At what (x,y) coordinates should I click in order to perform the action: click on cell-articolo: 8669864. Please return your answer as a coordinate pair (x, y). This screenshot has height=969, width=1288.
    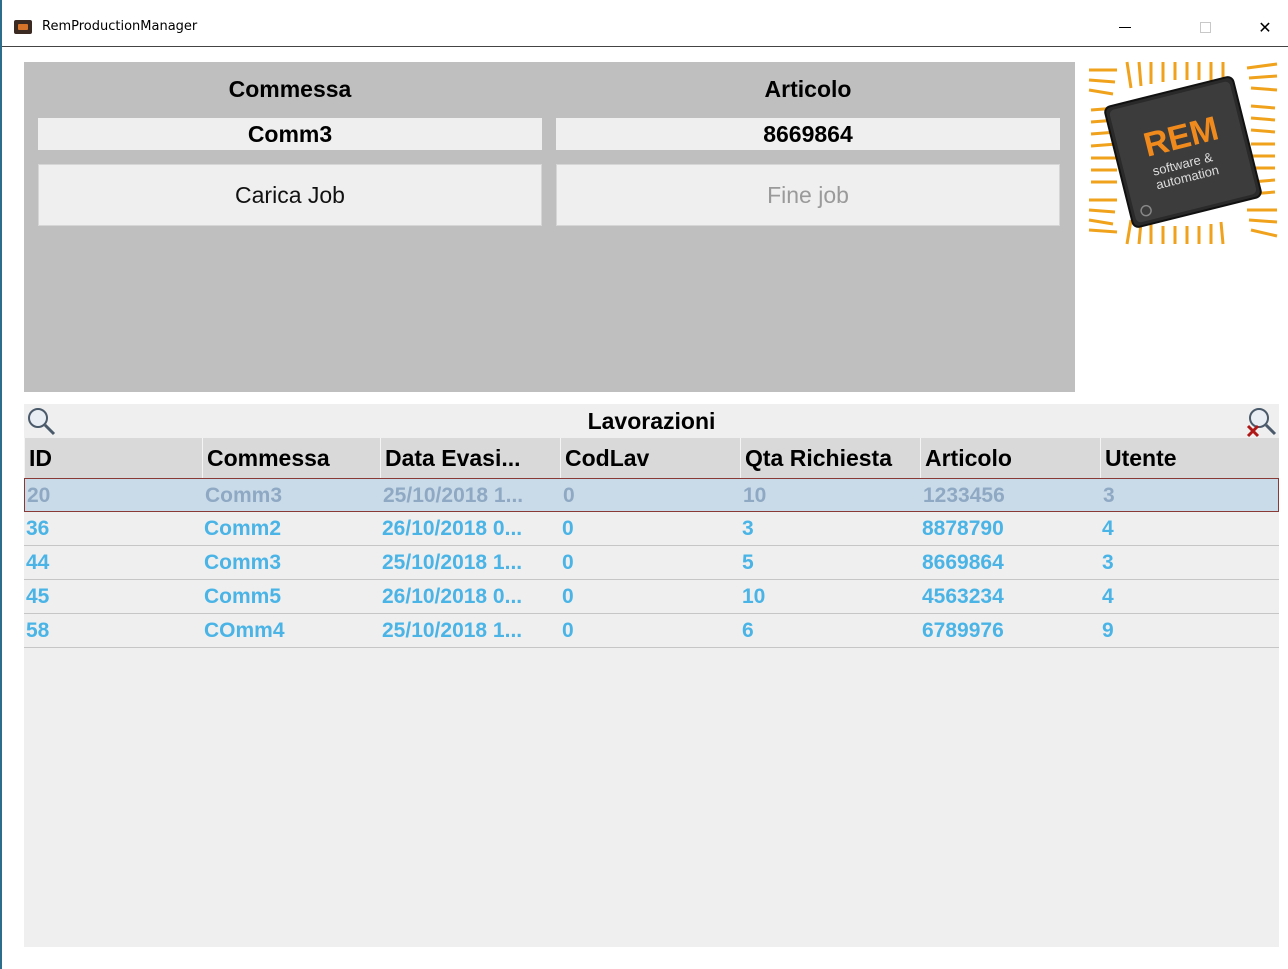
    Looking at the image, I should click on (963, 562).